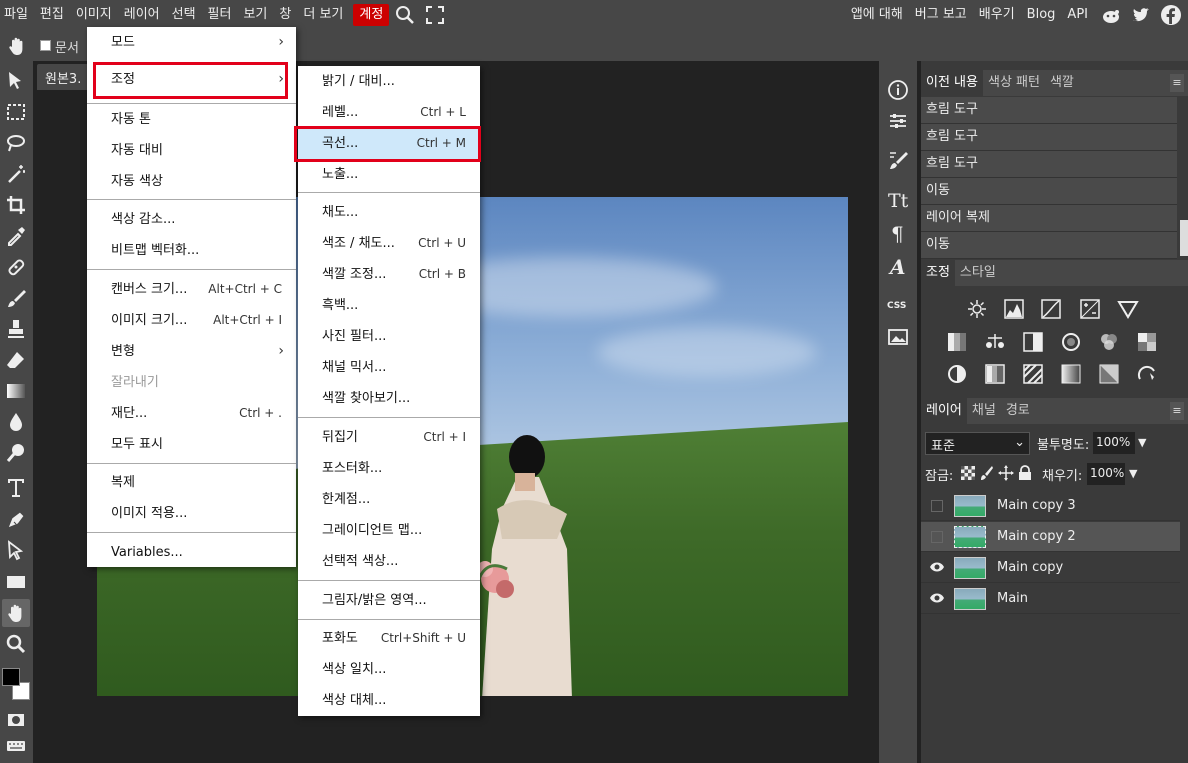  What do you see at coordinates (405, 15) in the screenshot?
I see `search-icon` at bounding box center [405, 15].